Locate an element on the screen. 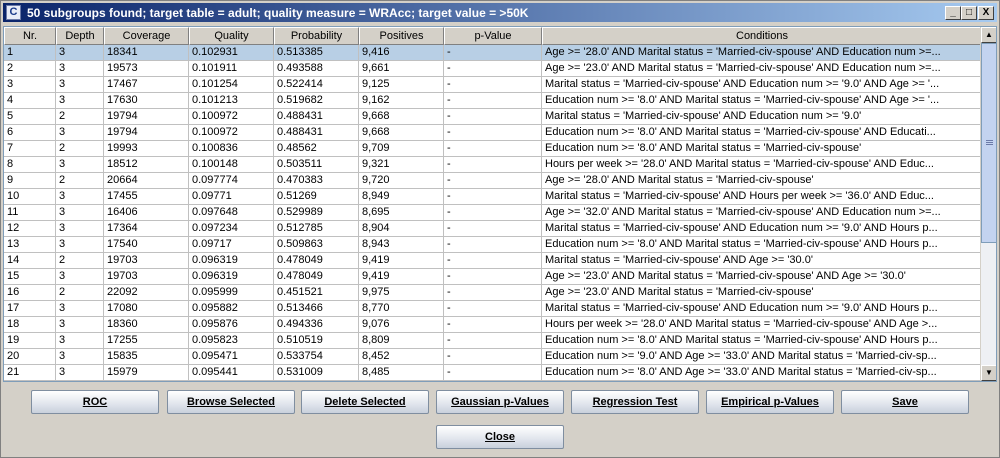 Image resolution: width=1000 pixels, height=458 pixels. column-header-p-value: p-Value is located at coordinates (493, 36).